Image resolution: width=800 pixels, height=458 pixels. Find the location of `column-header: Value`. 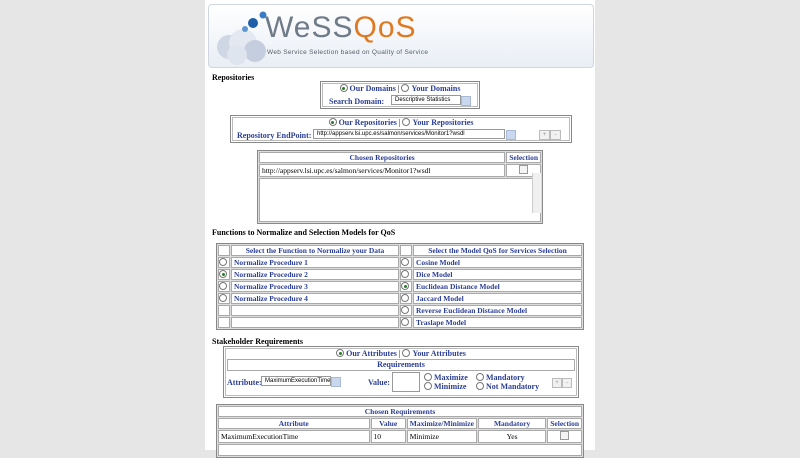

column-header: Value is located at coordinates (388, 423).